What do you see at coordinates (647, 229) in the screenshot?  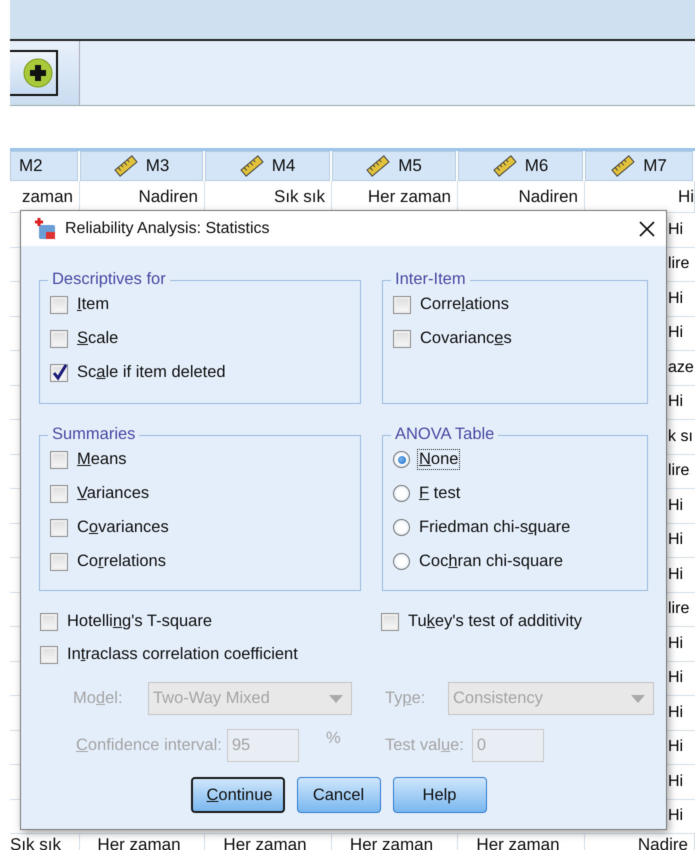 I see `close-icon` at bounding box center [647, 229].